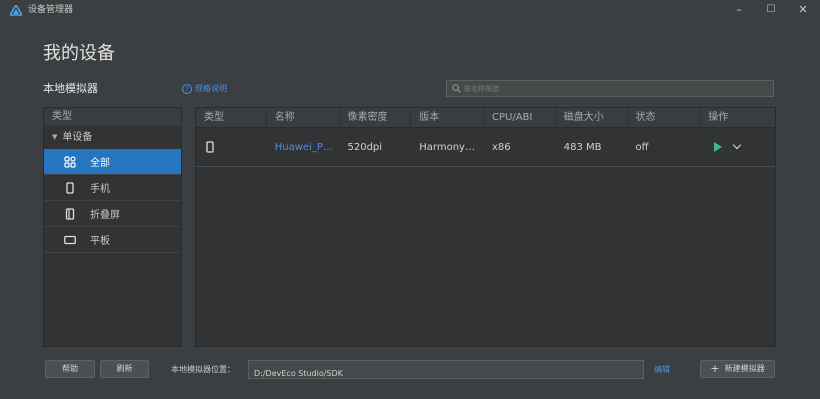  I want to click on column-header-disk: 磁盘大小, so click(592, 117).